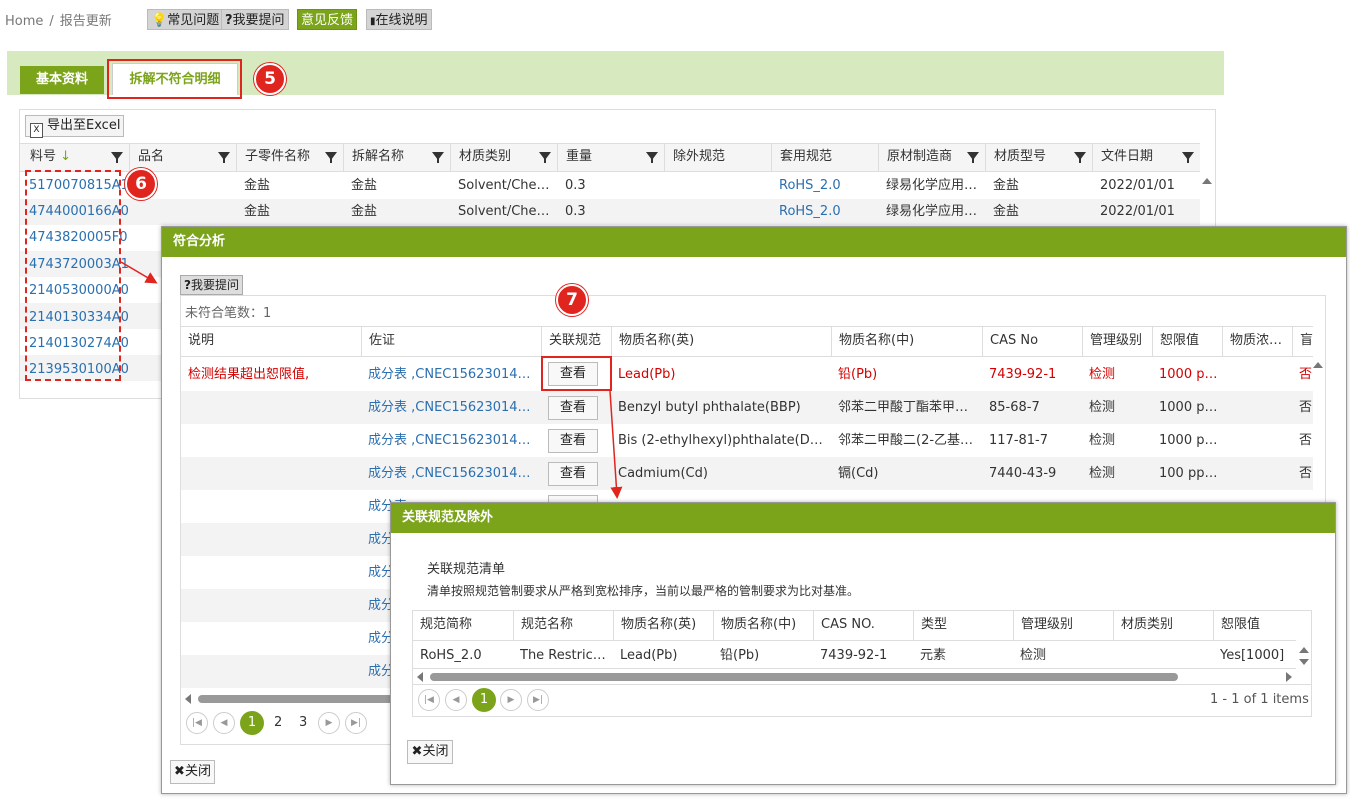 This screenshot has width=1350, height=807. Describe the element at coordinates (616, 444) in the screenshot. I see `arrow-to-spec-dialog` at that location.